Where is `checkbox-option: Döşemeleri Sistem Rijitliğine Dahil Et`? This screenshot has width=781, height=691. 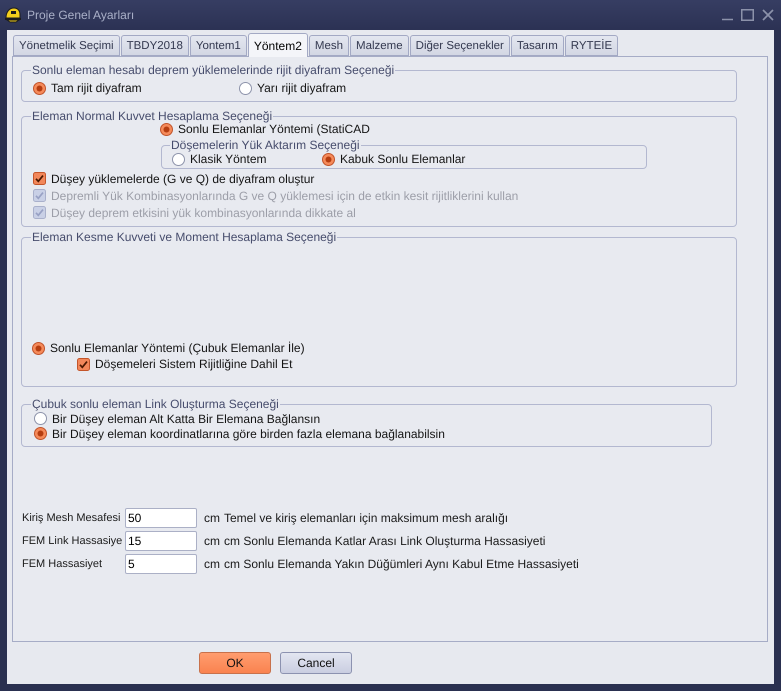
checkbox-option: Döşemeleri Sistem Rijitliğine Dahil Et is located at coordinates (184, 364).